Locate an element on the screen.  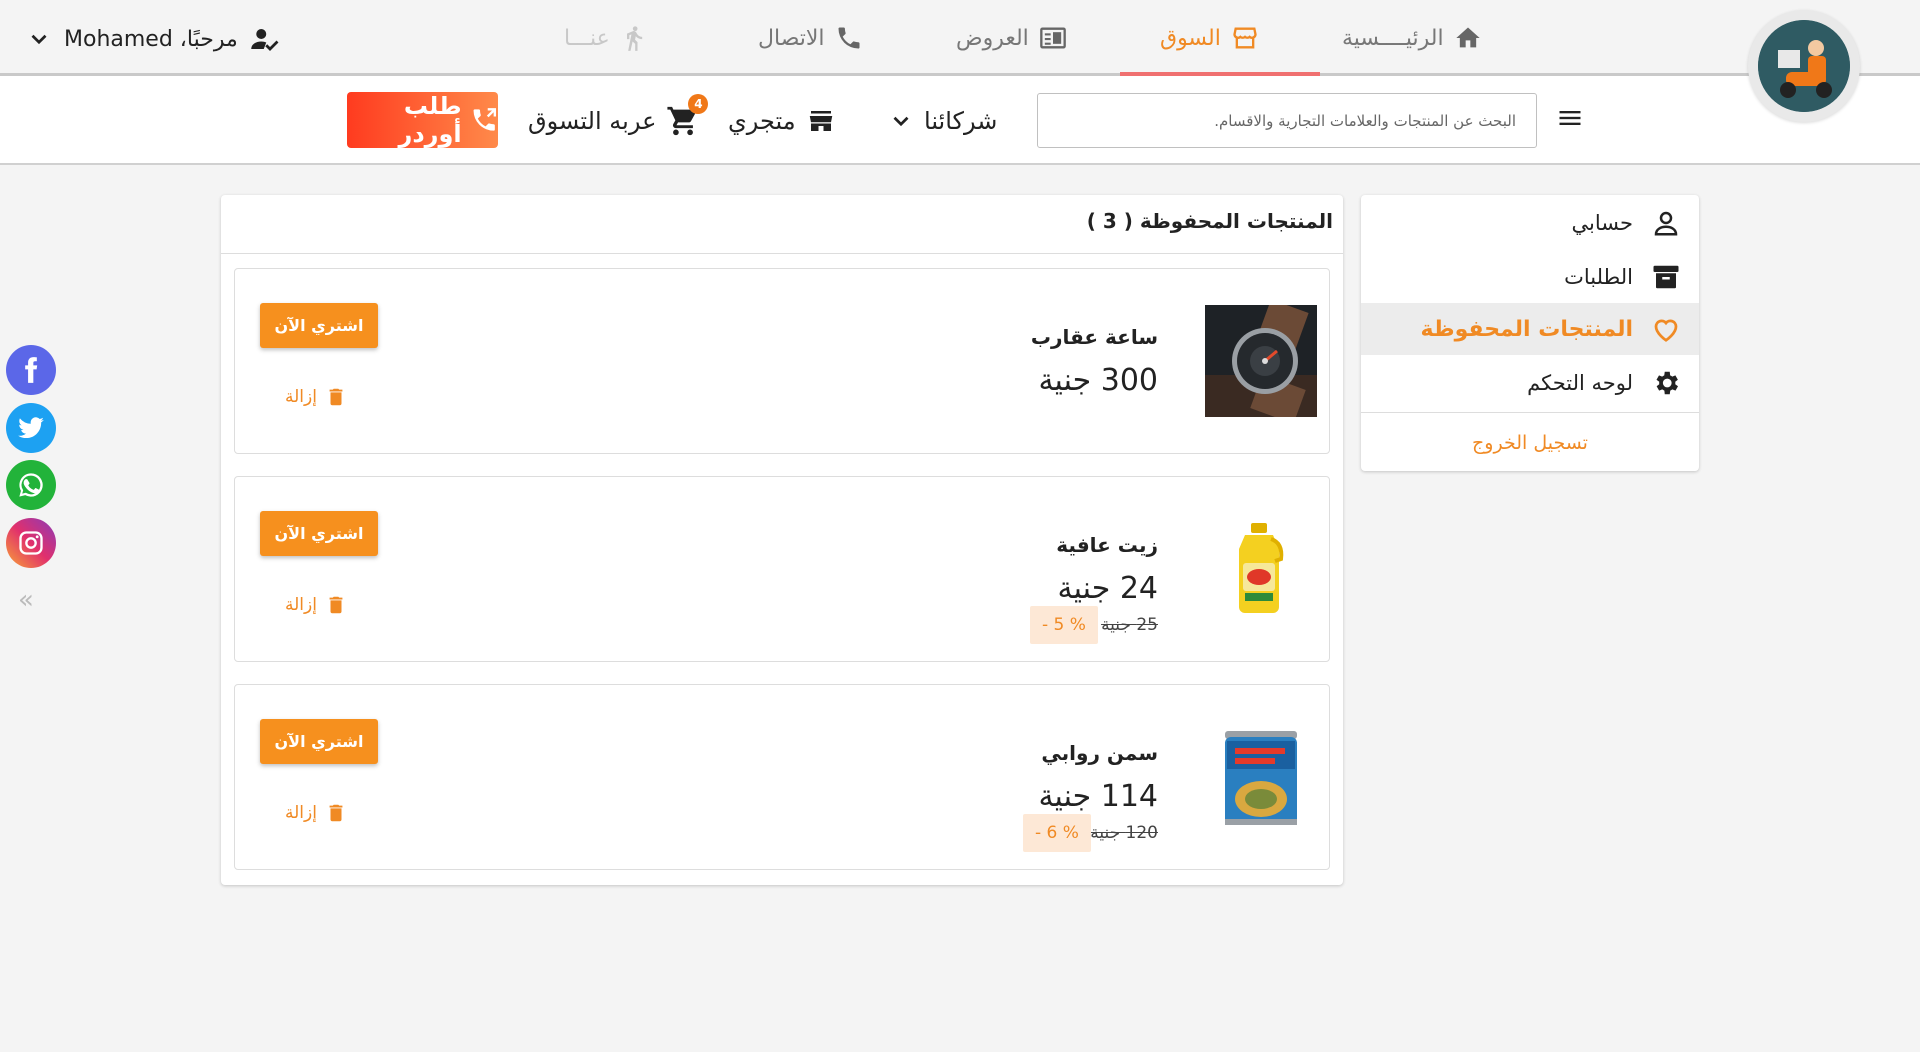
facebook-link is located at coordinates (31, 370).